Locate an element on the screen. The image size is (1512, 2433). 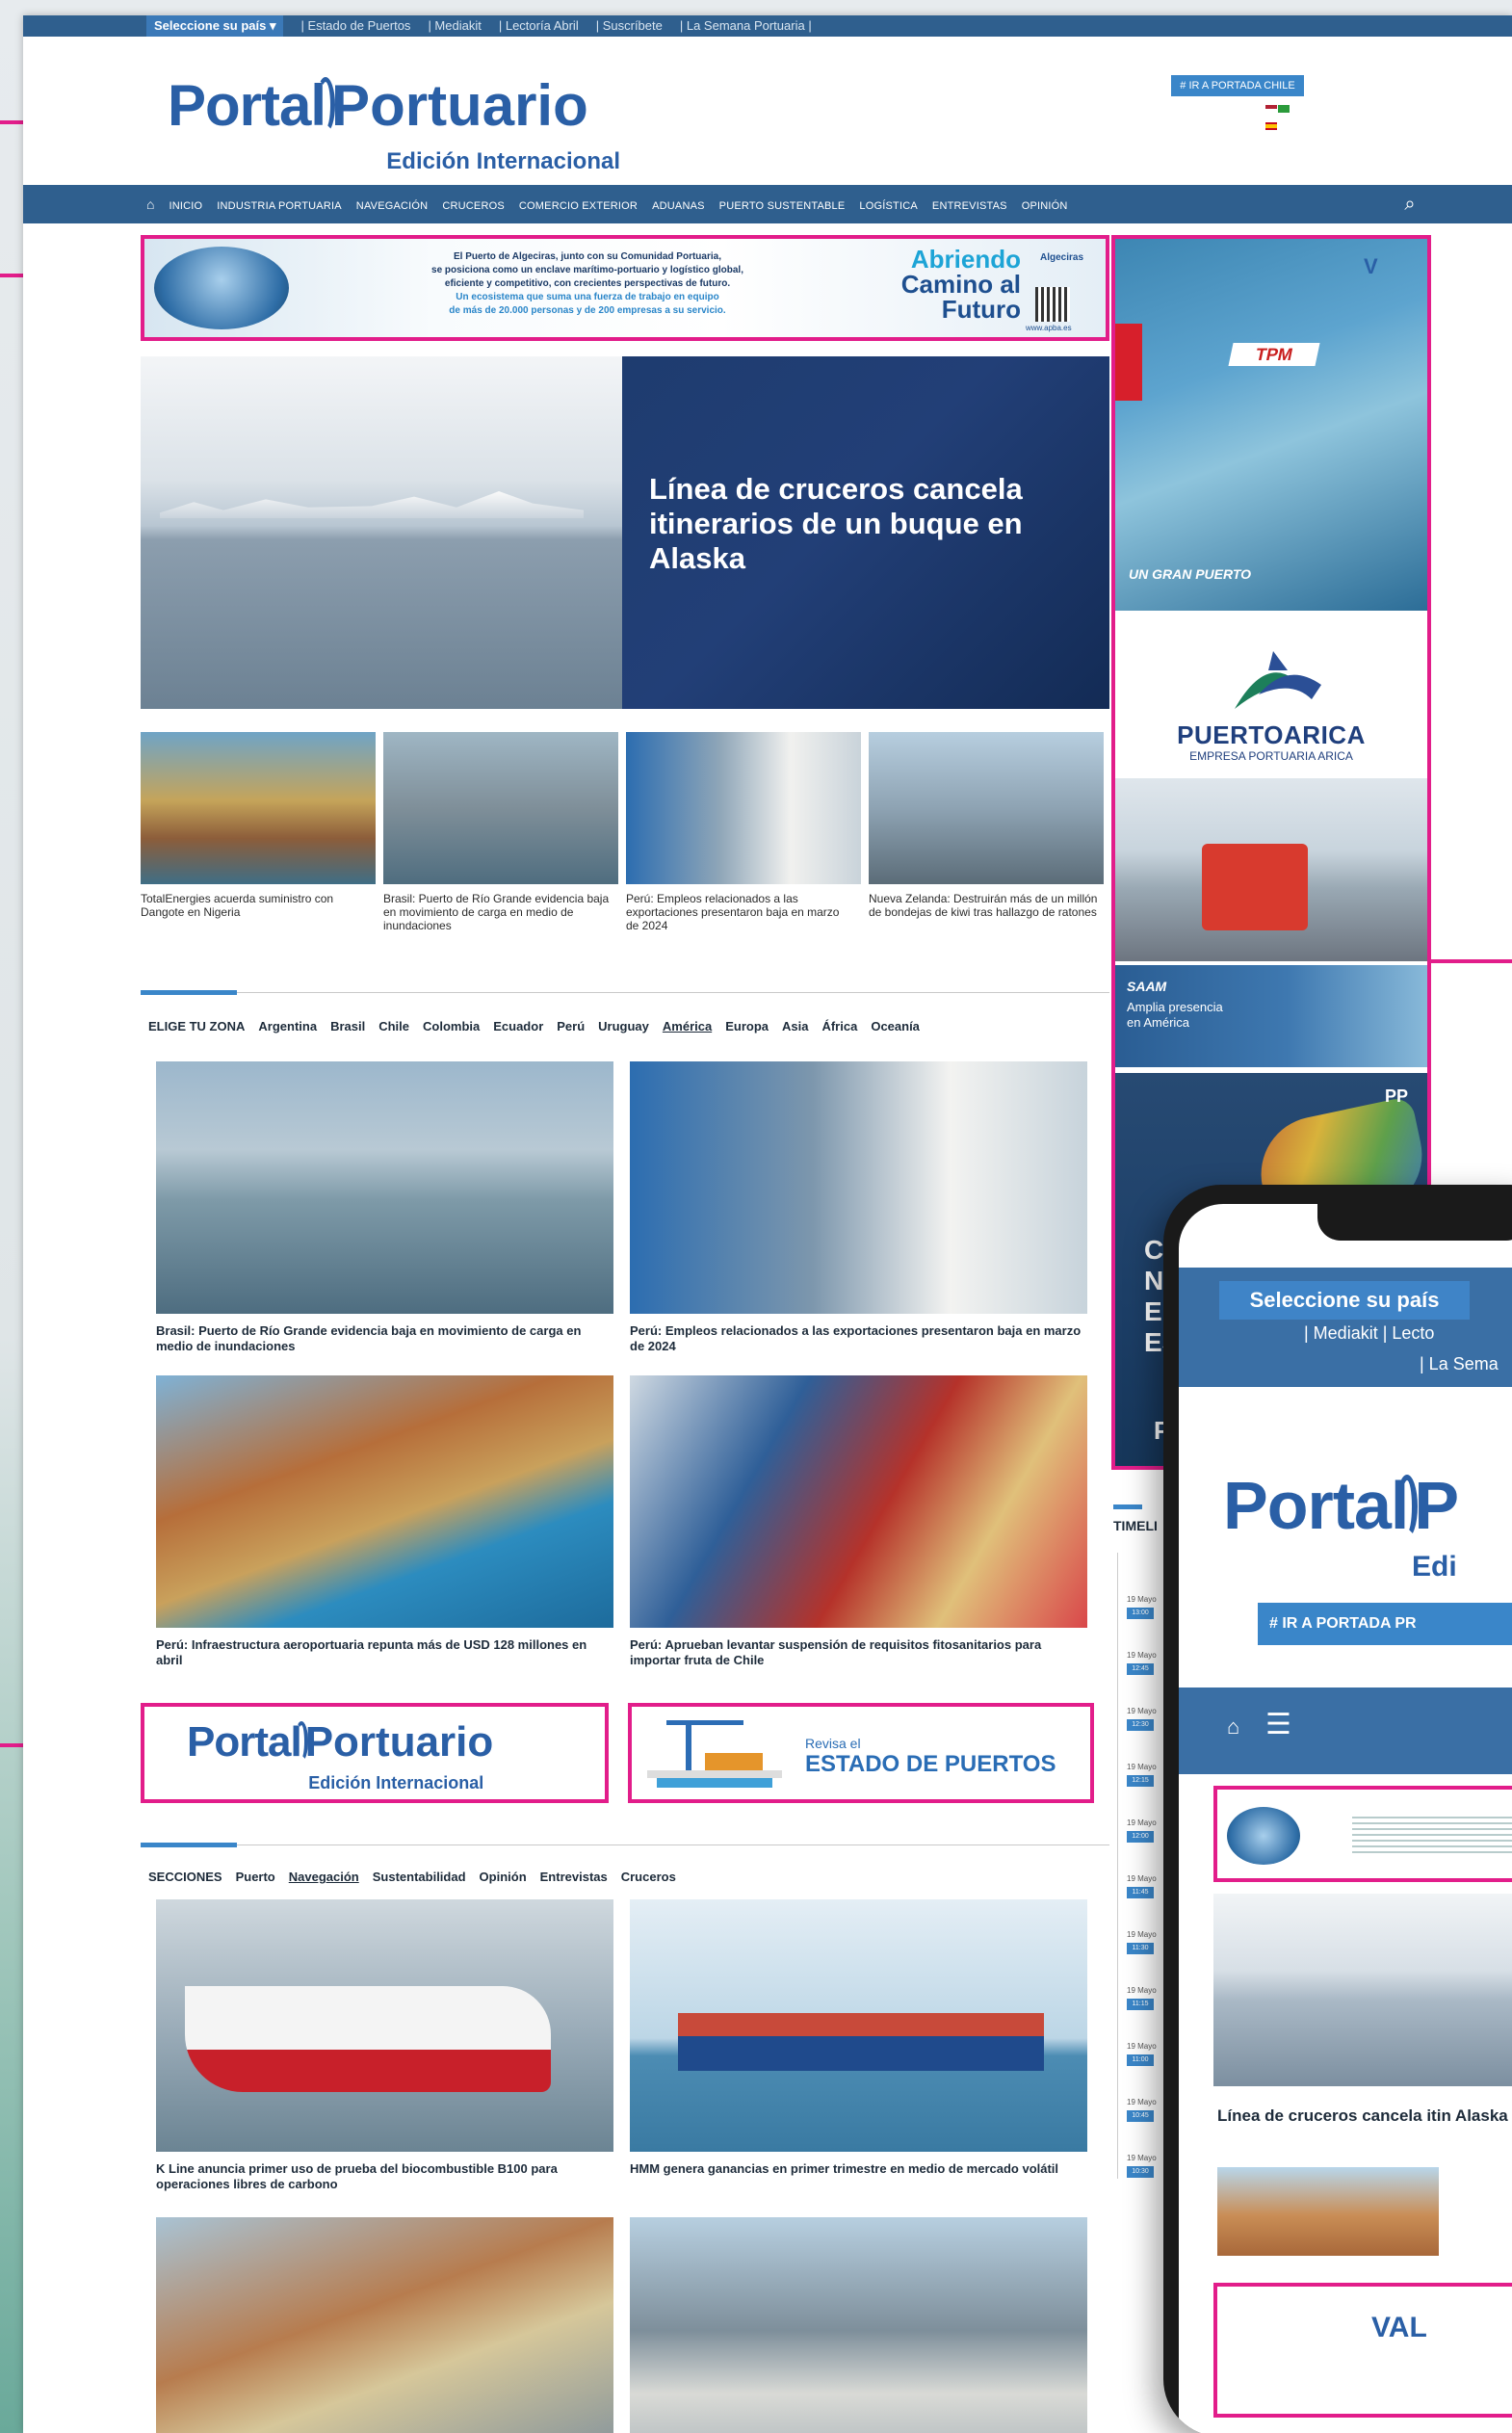
portada-chile-button: # IR A PORTADA CHILE is located at coordinates (1237, 85).